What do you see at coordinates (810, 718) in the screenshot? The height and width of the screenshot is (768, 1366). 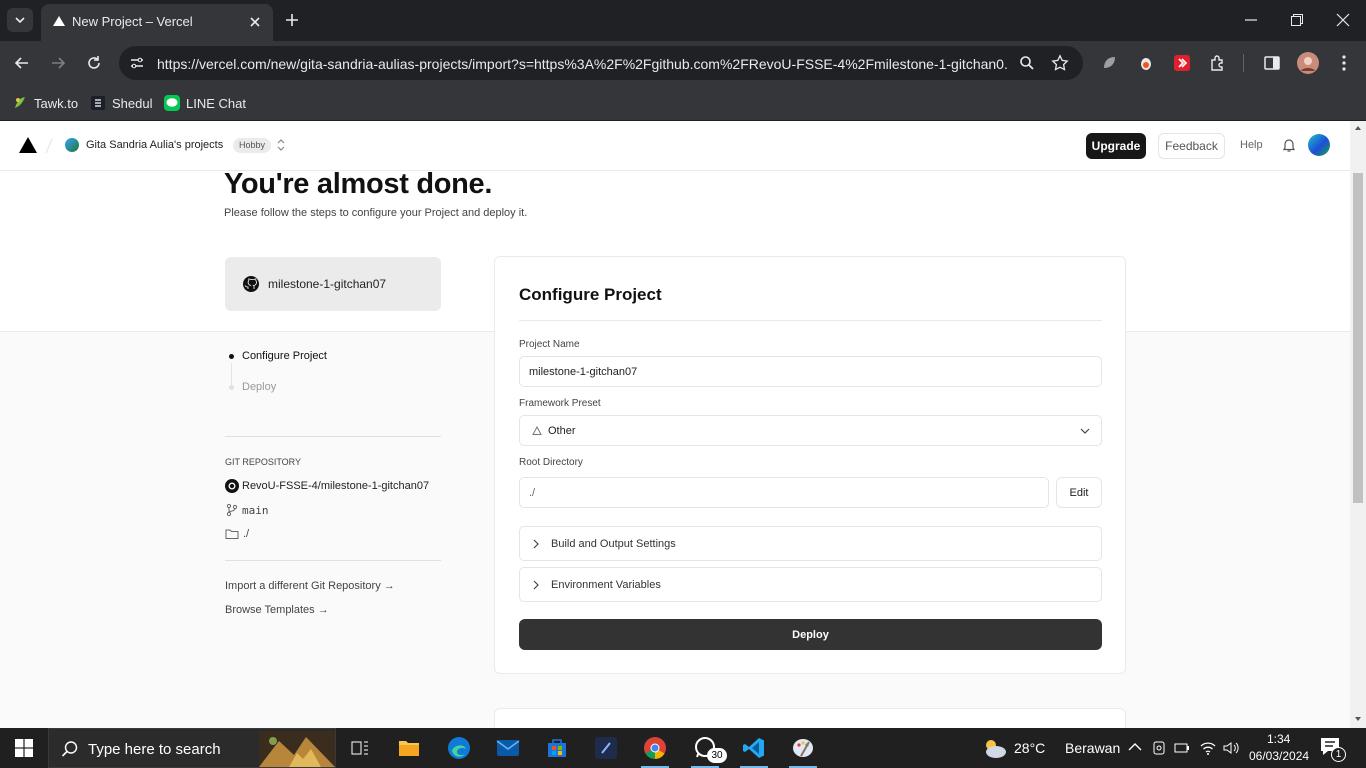 I see `next-card-partial` at bounding box center [810, 718].